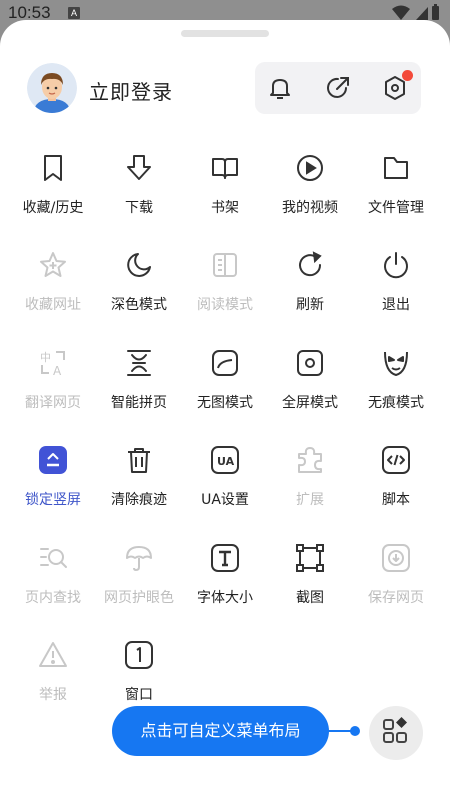  What do you see at coordinates (310, 305) in the screenshot?
I see `menu-item-label: 刷新` at bounding box center [310, 305].